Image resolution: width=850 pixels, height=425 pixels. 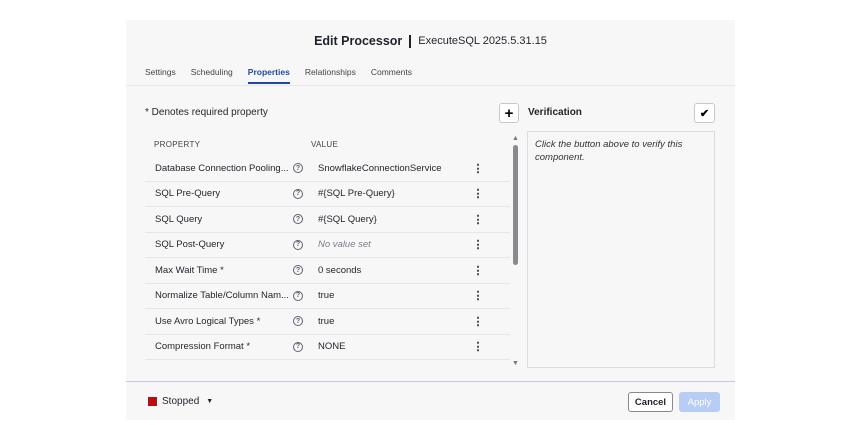 I want to click on table-header: PROPERTY VALUE, so click(x=327, y=144).